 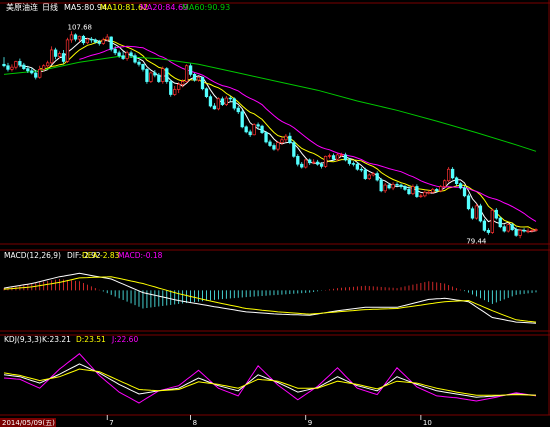 What do you see at coordinates (111, 423) in the screenshot?
I see `date-tick-label: 7` at bounding box center [111, 423].